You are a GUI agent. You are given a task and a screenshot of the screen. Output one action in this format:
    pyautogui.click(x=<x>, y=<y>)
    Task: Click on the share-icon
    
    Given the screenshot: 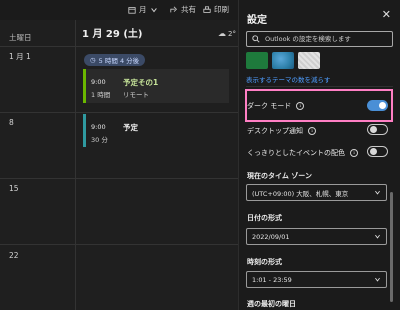 What is the action you would take?
    pyautogui.click(x=173, y=9)
    